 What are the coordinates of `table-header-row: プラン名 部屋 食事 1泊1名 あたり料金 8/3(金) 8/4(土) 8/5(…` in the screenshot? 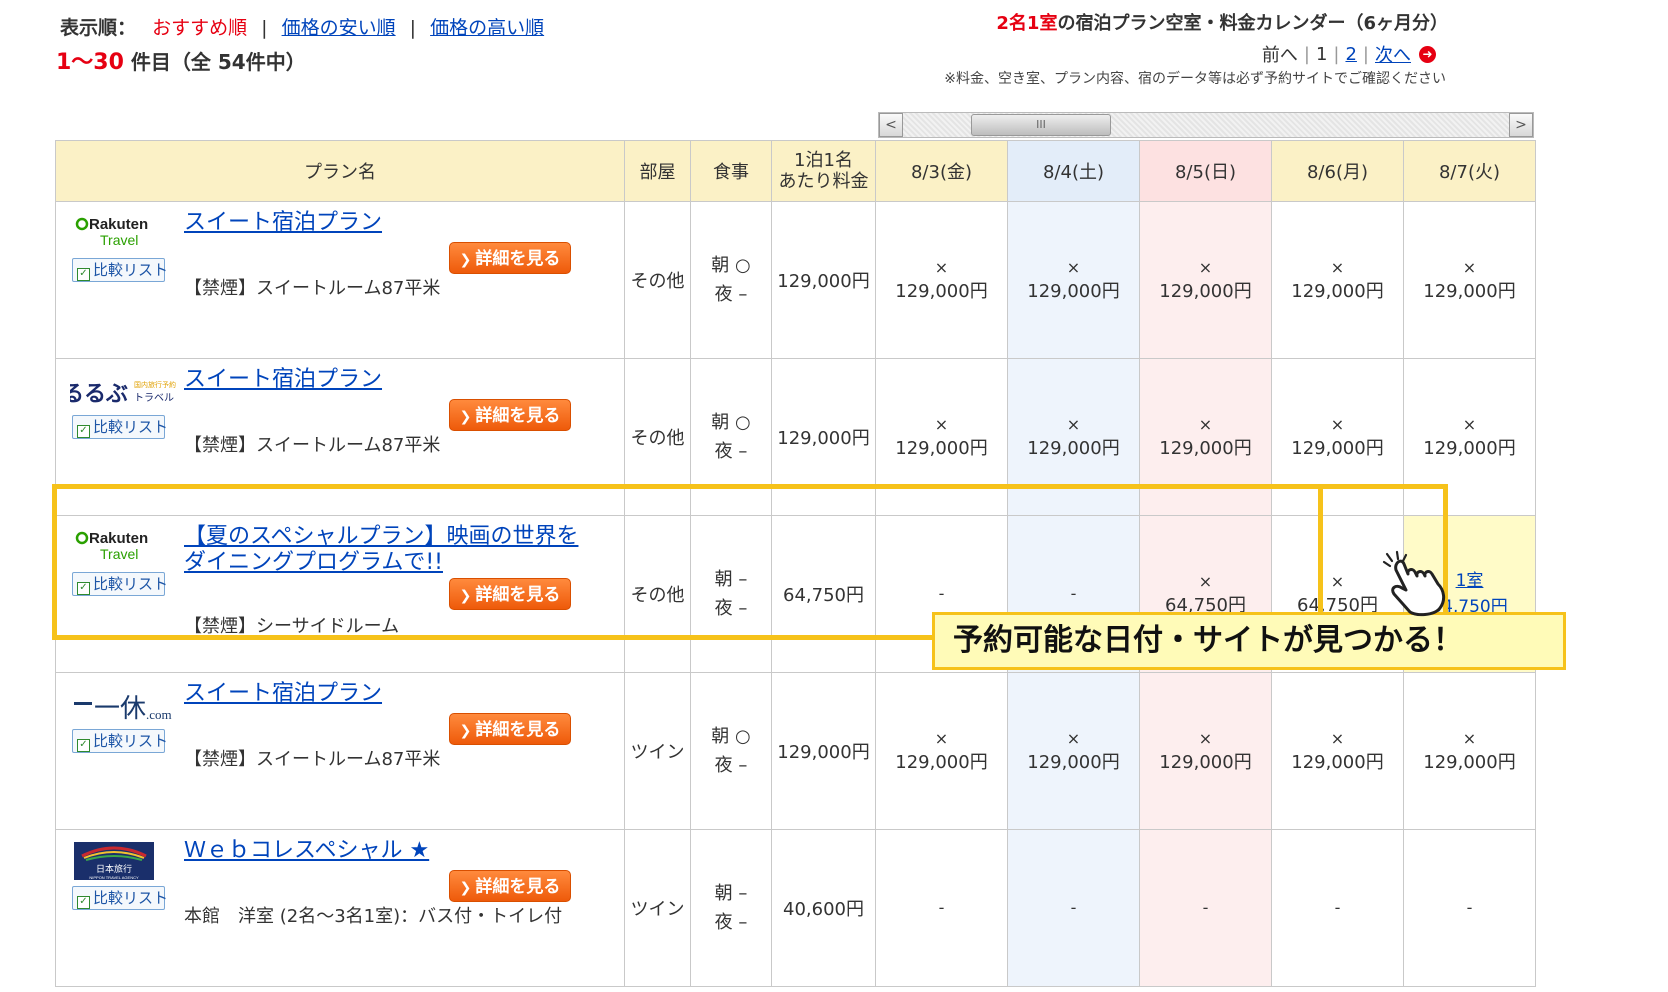 It's located at (795, 171).